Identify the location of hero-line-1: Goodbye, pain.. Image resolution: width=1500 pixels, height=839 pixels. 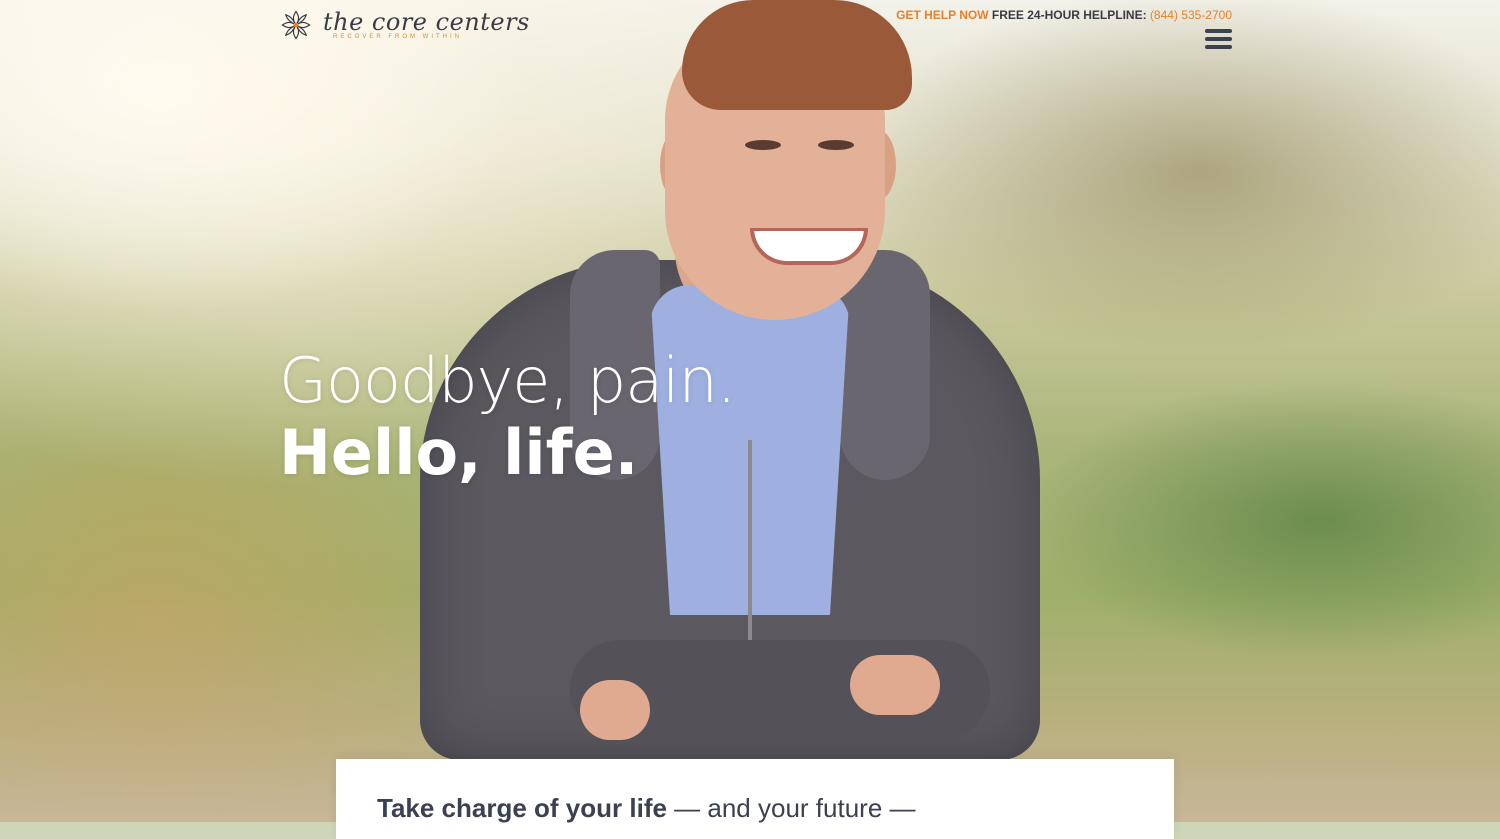
(507, 380).